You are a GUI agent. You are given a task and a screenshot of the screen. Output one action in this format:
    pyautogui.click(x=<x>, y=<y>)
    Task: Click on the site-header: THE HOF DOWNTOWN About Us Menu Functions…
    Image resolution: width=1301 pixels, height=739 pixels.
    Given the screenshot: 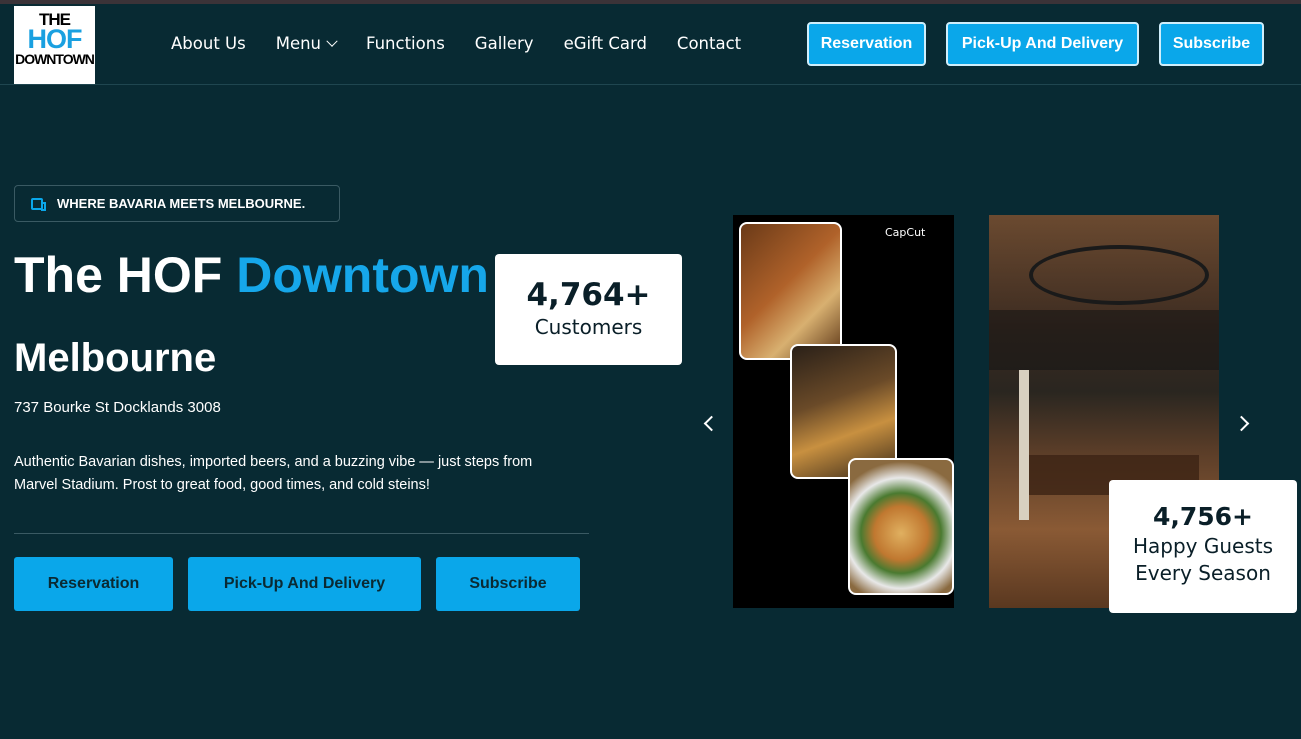 What is the action you would take?
    pyautogui.click(x=650, y=44)
    